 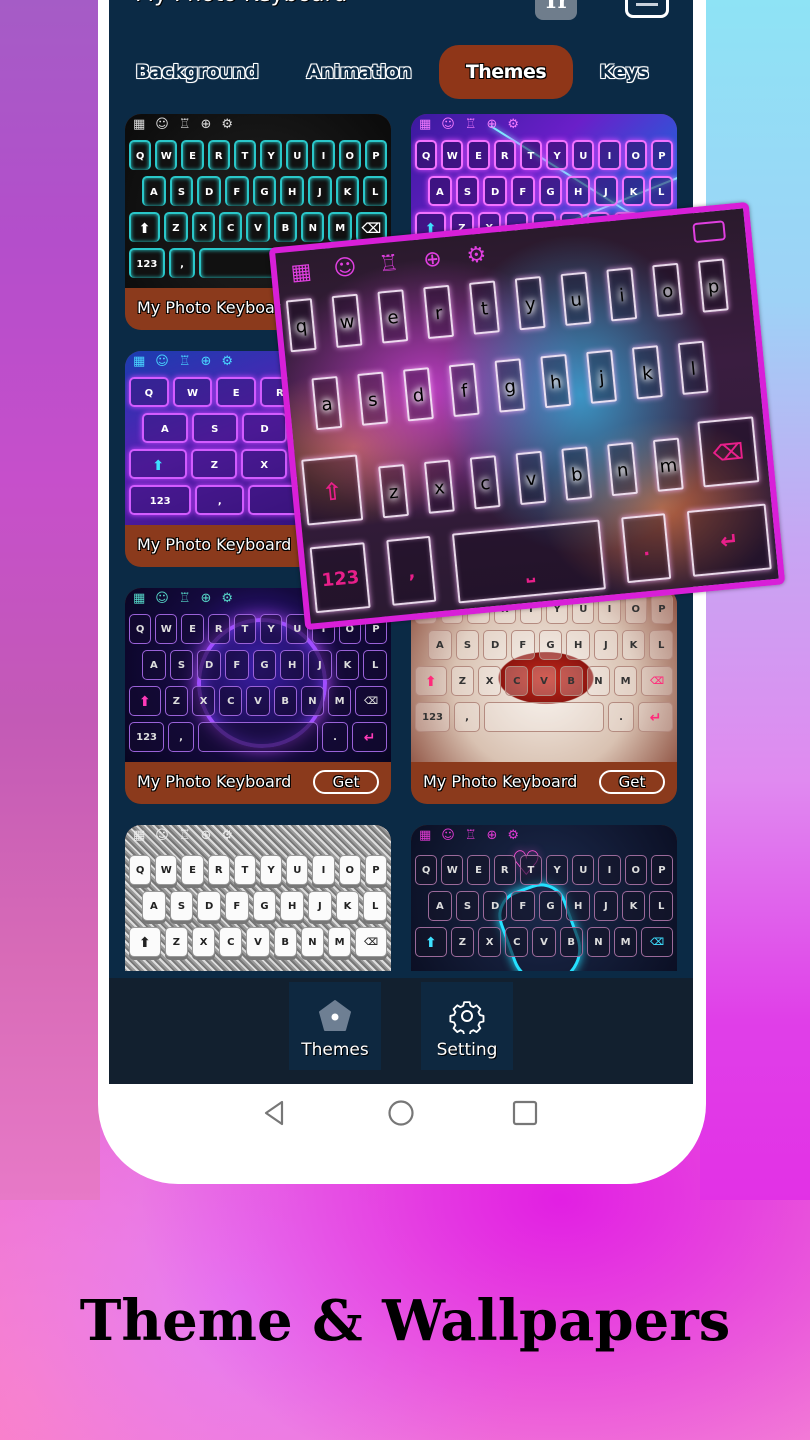 I want to click on key: v, so click(x=531, y=478).